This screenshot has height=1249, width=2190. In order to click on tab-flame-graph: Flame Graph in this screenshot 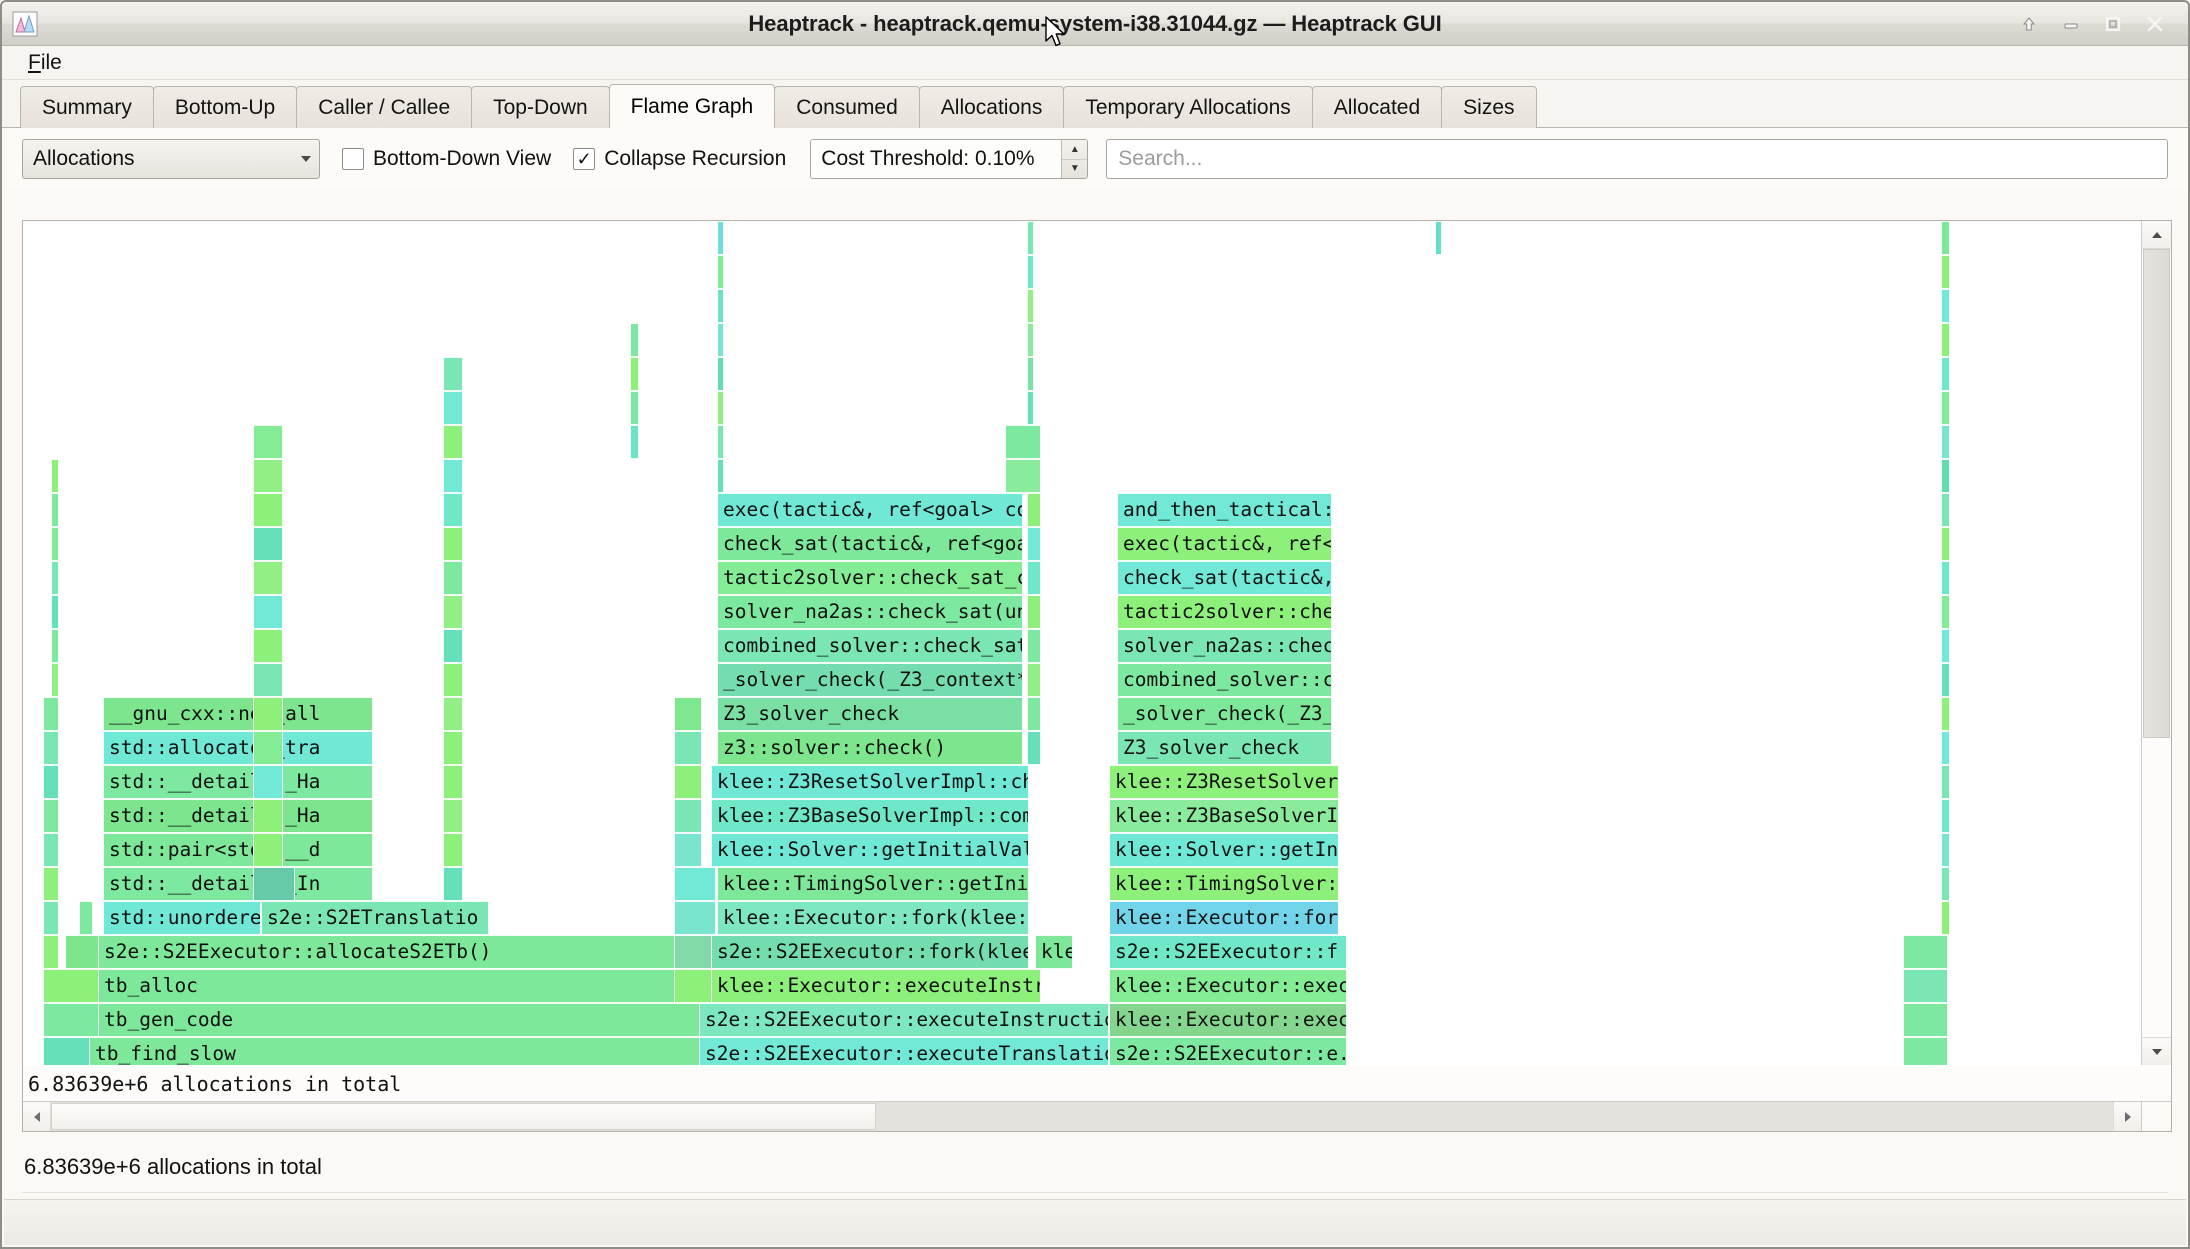, I will do `click(692, 106)`.